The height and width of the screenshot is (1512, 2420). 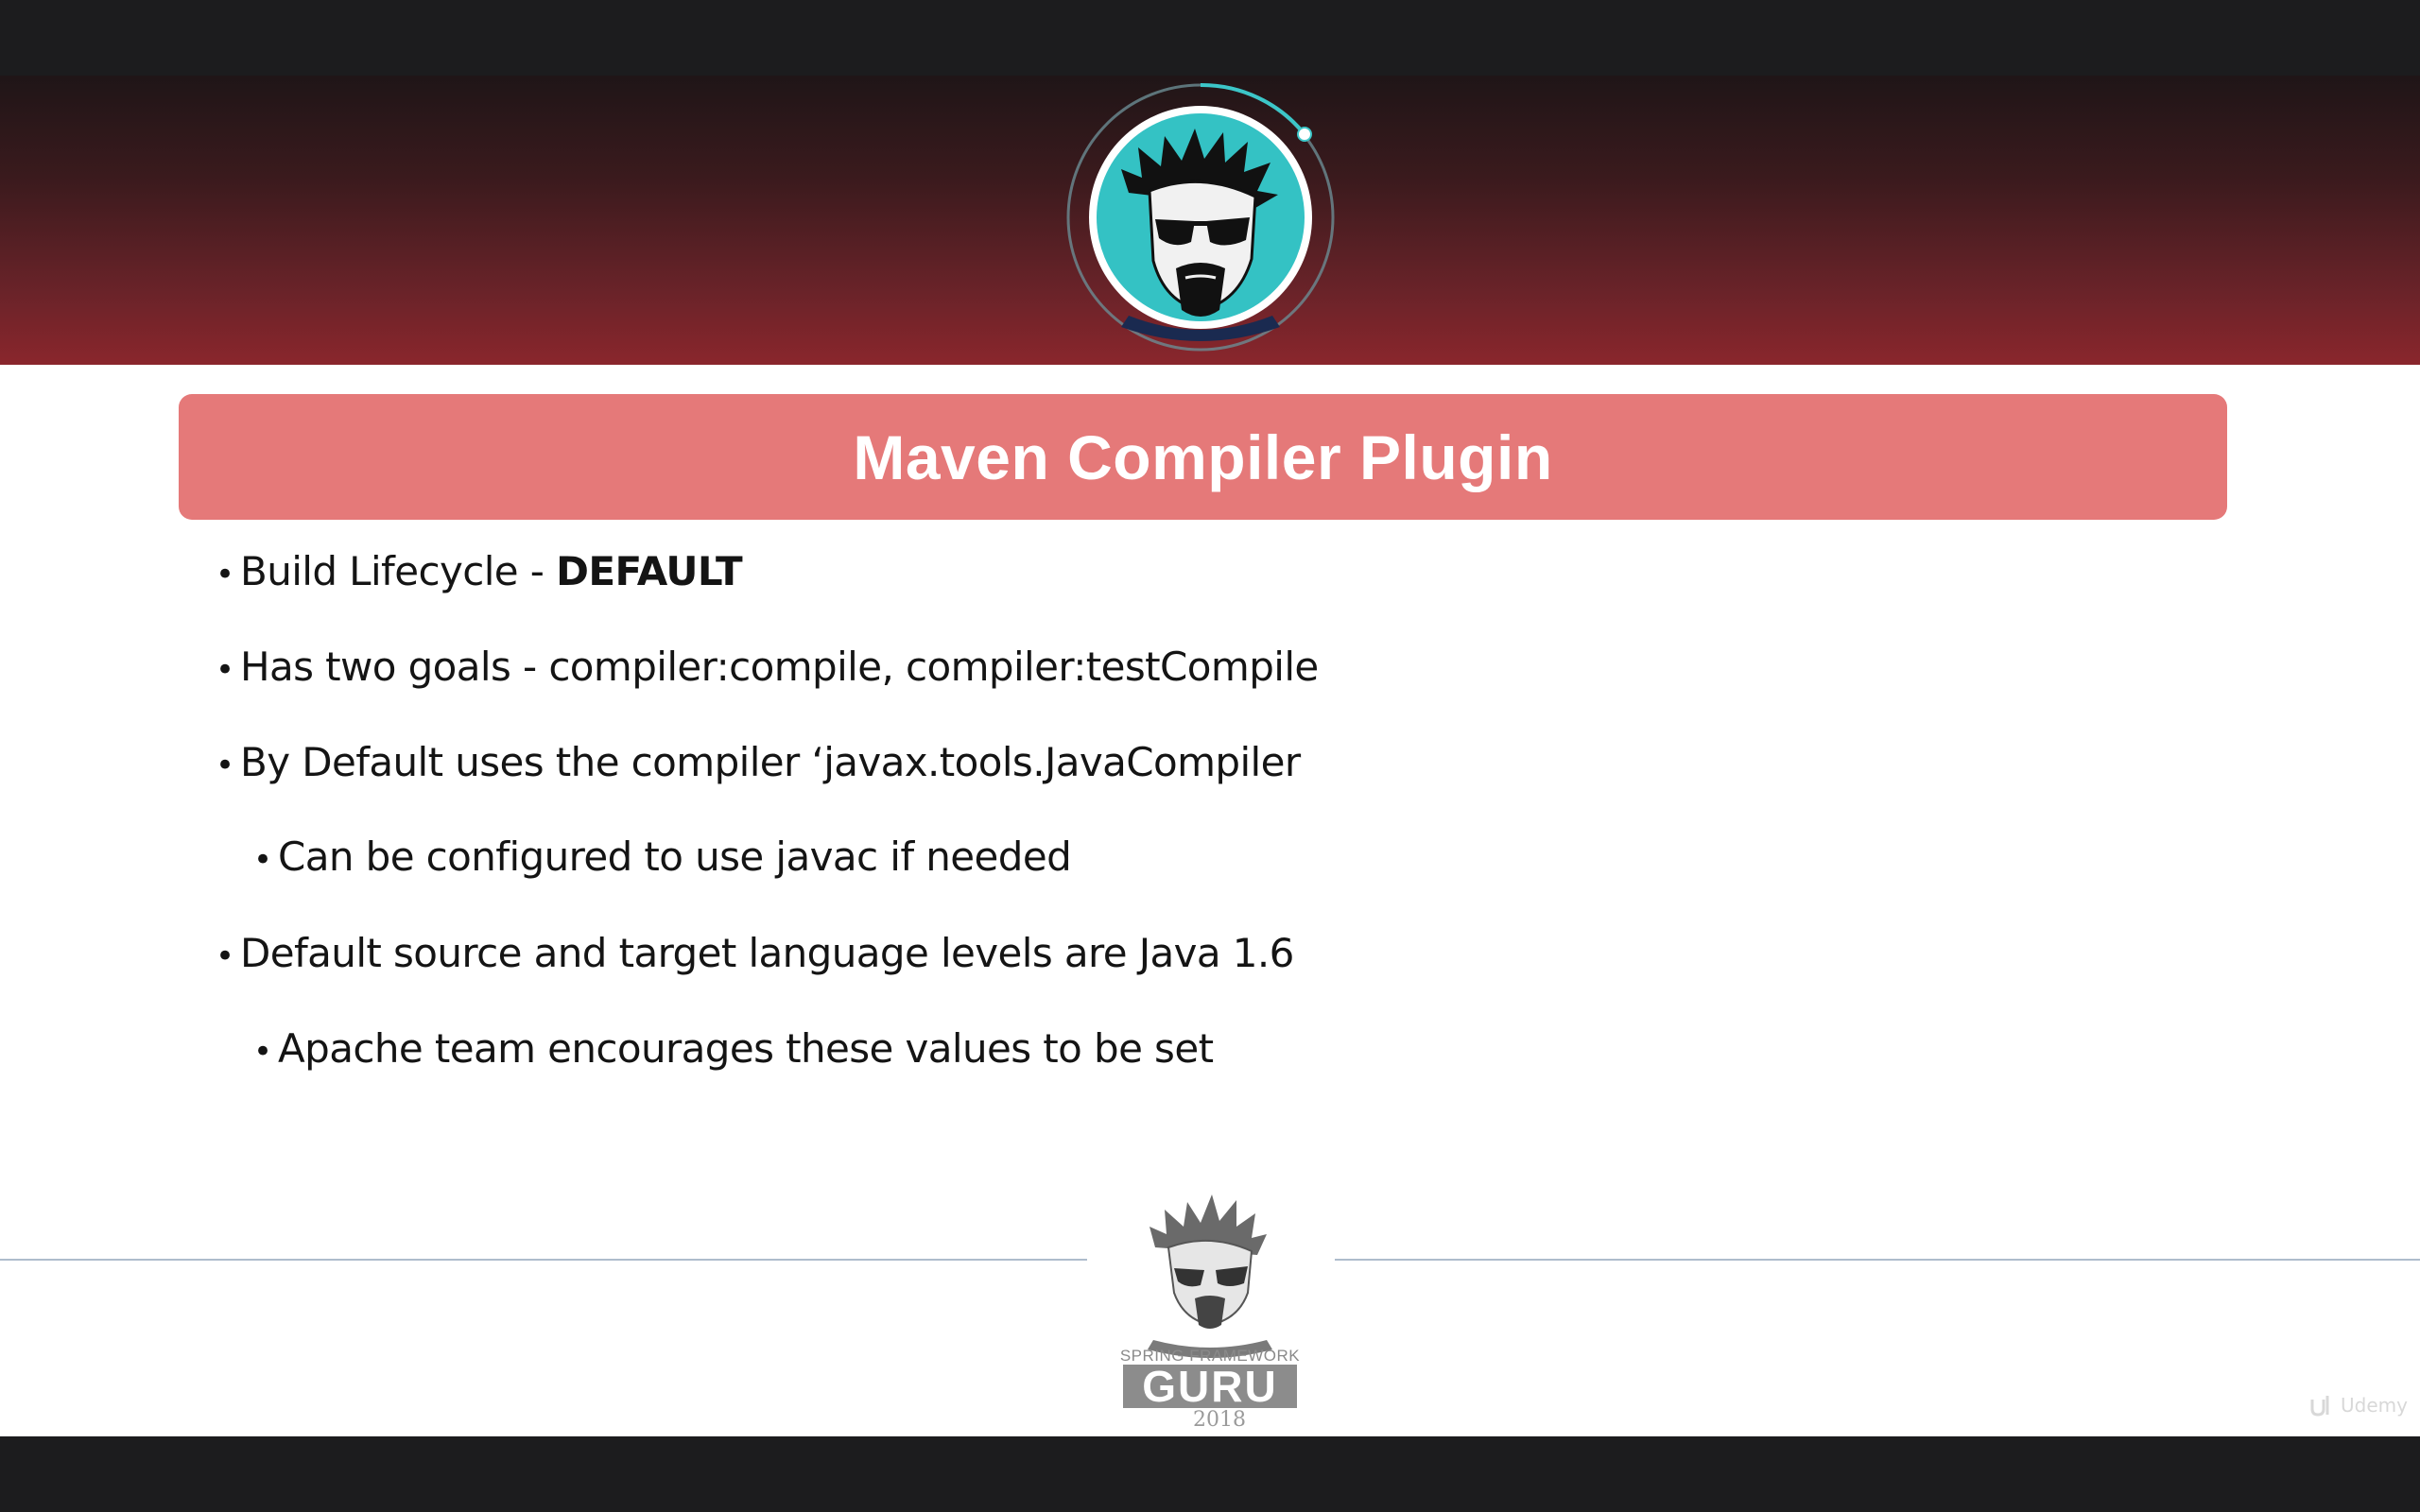 What do you see at coordinates (543, 1260) in the screenshot?
I see `footer-divider-left` at bounding box center [543, 1260].